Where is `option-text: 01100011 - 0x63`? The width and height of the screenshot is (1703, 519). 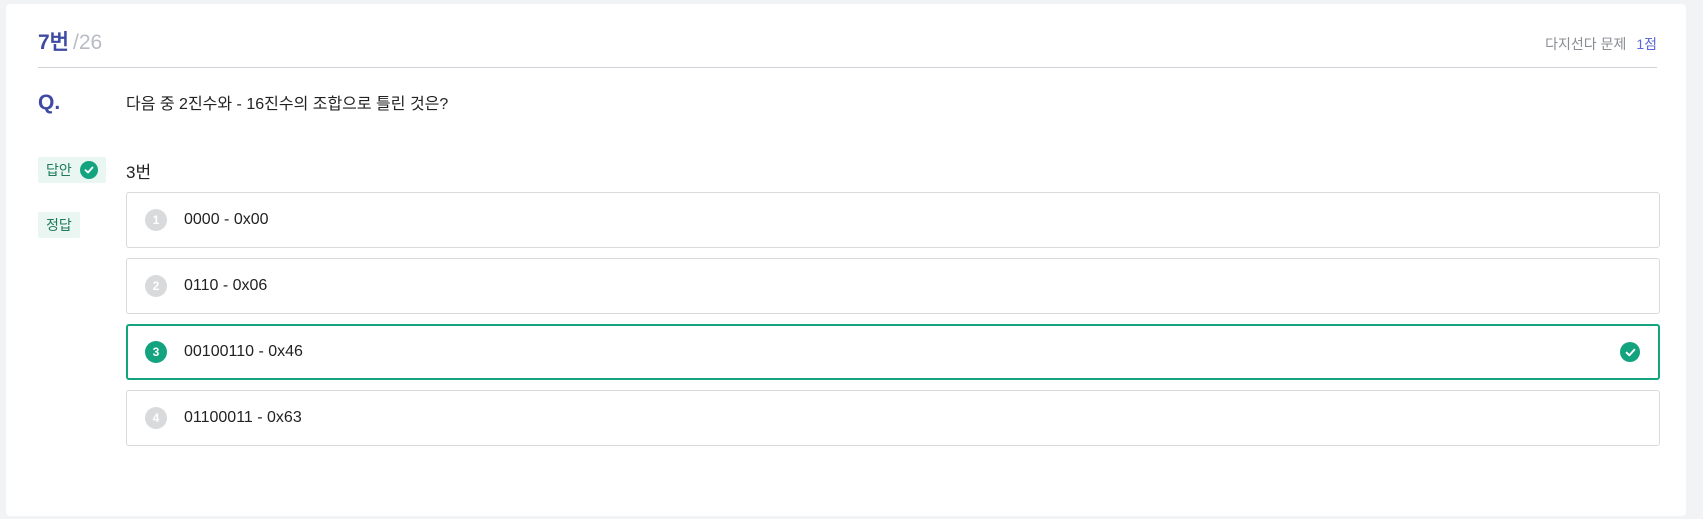 option-text: 01100011 - 0x63 is located at coordinates (243, 417).